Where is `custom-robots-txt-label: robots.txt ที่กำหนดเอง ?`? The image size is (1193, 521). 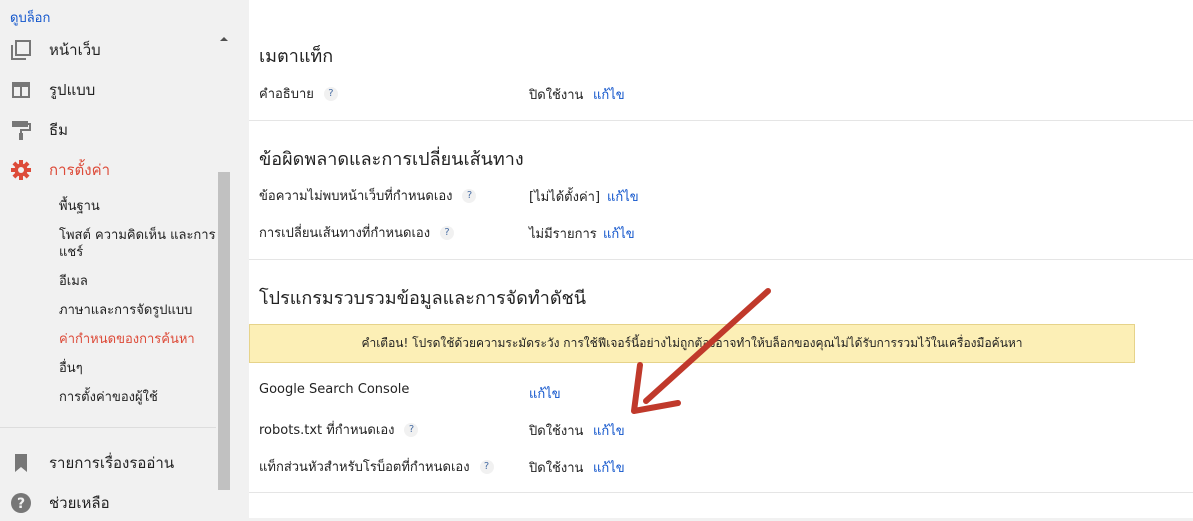
custom-robots-txt-label: robots.txt ที่กำหนดเอง ? is located at coordinates (339, 429).